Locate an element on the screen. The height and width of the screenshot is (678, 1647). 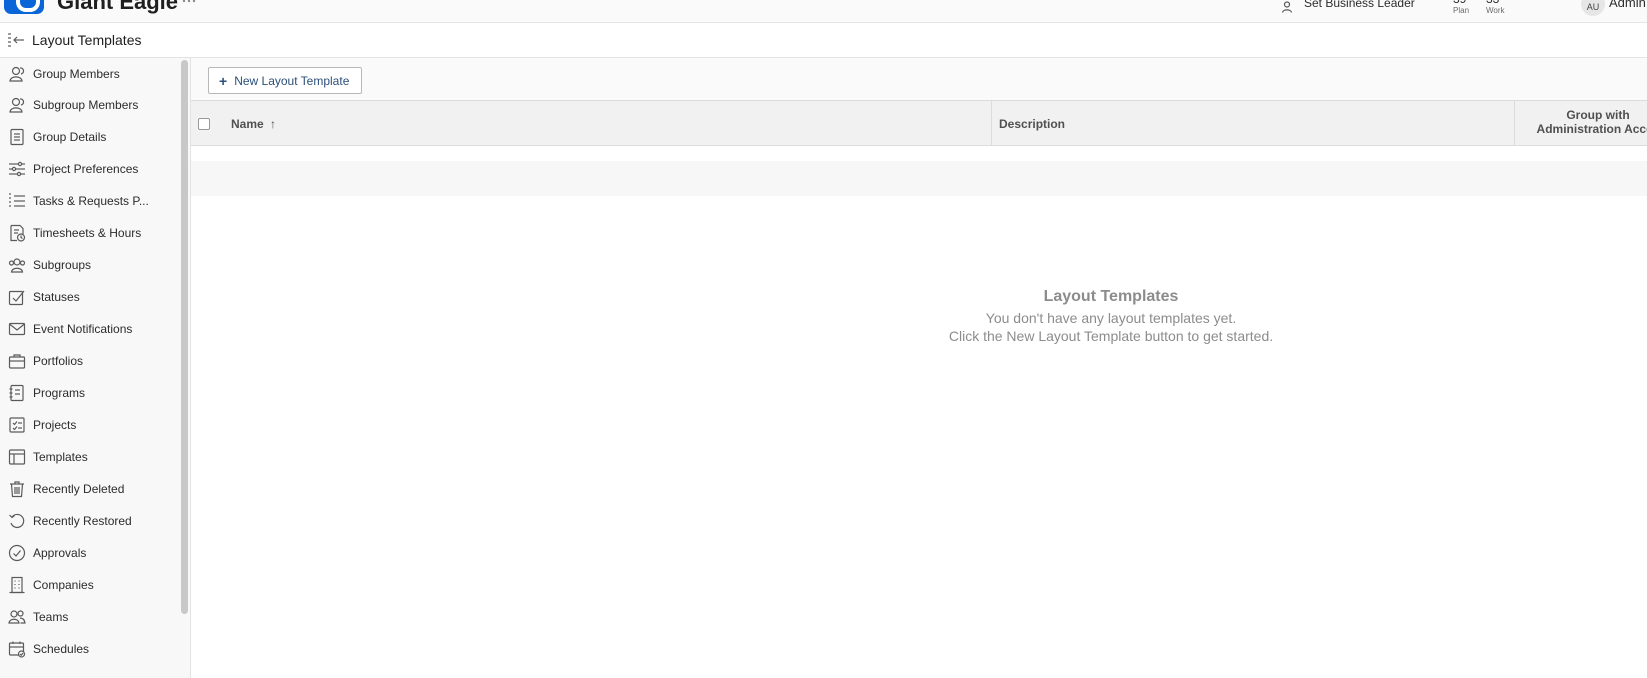
sidebar-item-approvals: Approvals is located at coordinates (90, 553).